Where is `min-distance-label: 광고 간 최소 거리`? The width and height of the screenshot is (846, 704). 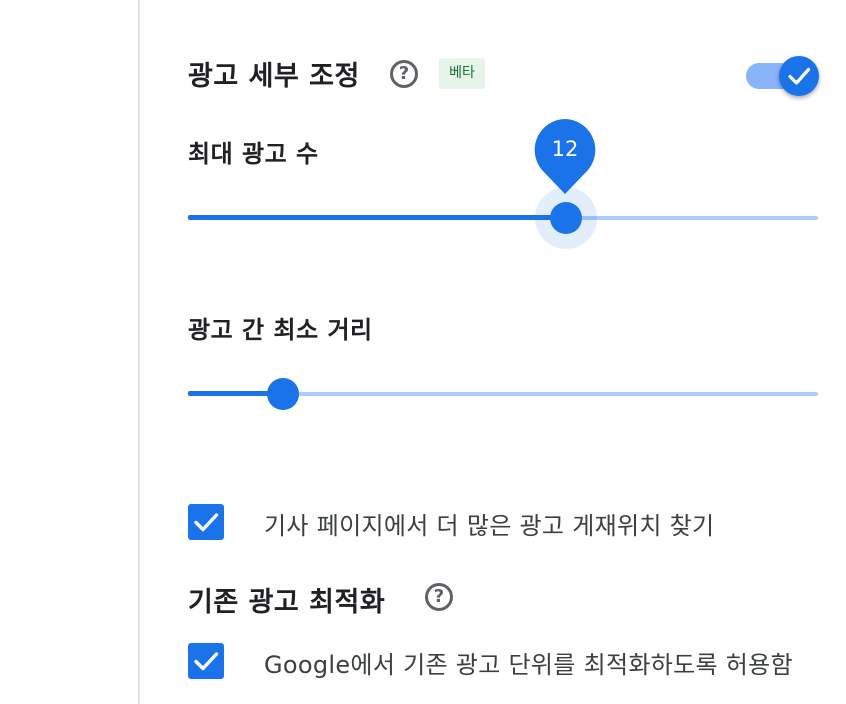
min-distance-label: 광고 간 최소 거리 is located at coordinates (280, 330).